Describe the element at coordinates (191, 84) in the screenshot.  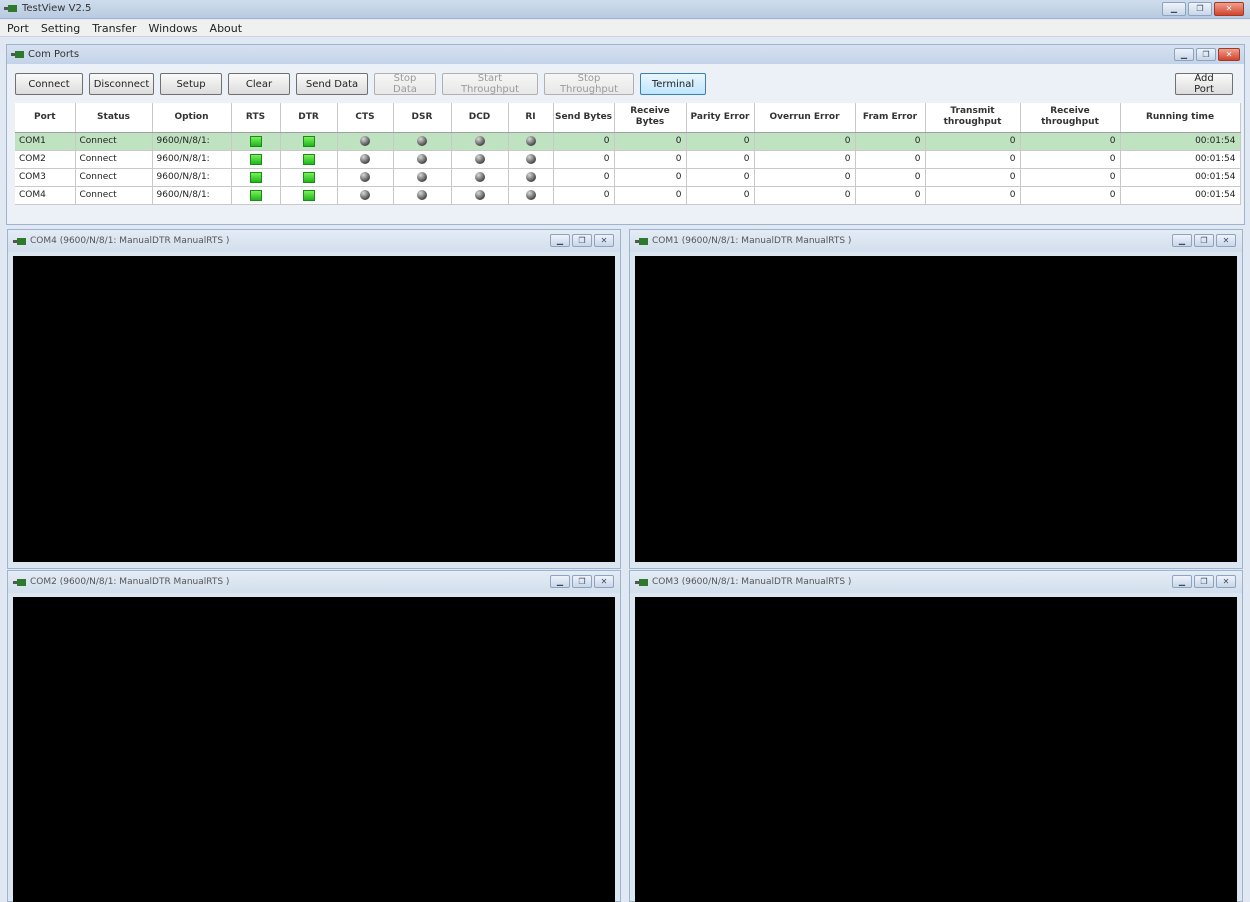
I see `setup-button: Setup` at that location.